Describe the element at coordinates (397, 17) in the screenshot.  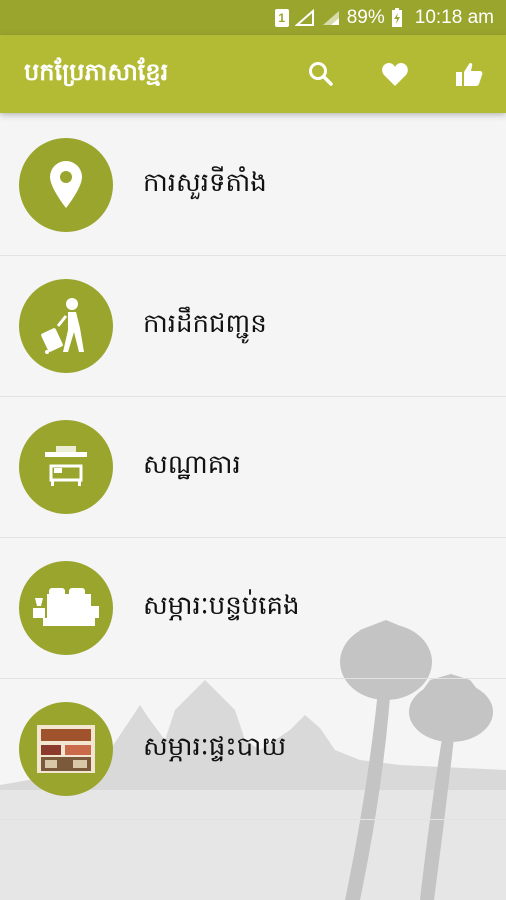
I see `battery-charging-icon` at that location.